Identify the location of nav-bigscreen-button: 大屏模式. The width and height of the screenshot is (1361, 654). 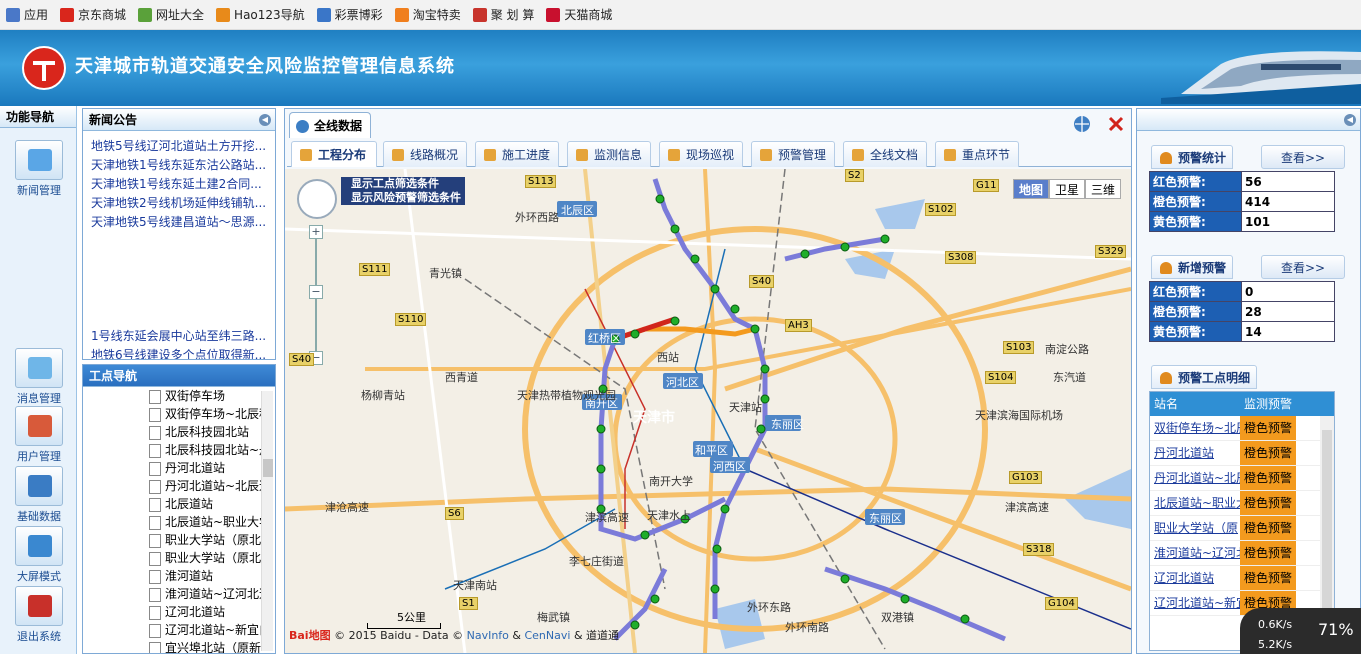
(39, 555).